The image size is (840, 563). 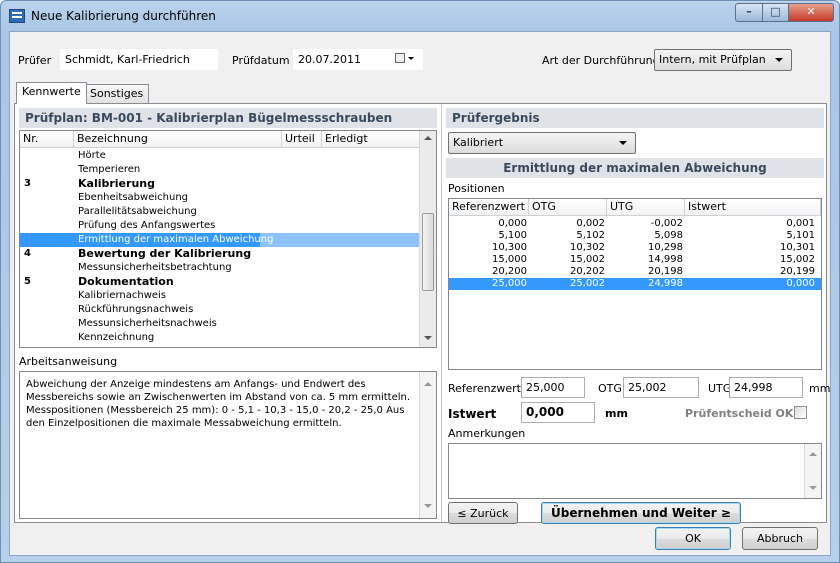 What do you see at coordinates (712, 59) in the screenshot?
I see `art-select-value: Intern, mit Prüfplan` at bounding box center [712, 59].